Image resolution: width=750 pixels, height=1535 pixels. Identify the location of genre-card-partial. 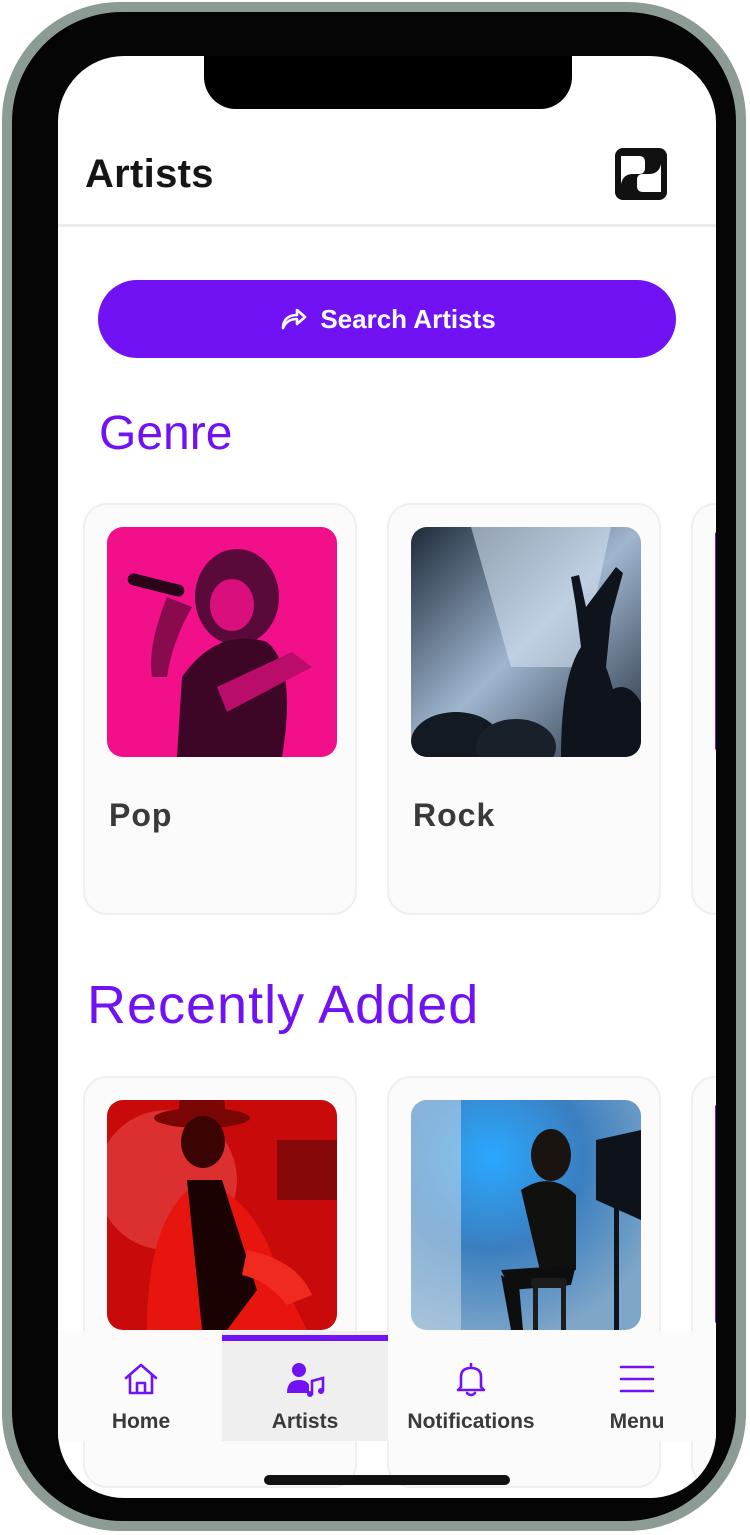
(703, 709).